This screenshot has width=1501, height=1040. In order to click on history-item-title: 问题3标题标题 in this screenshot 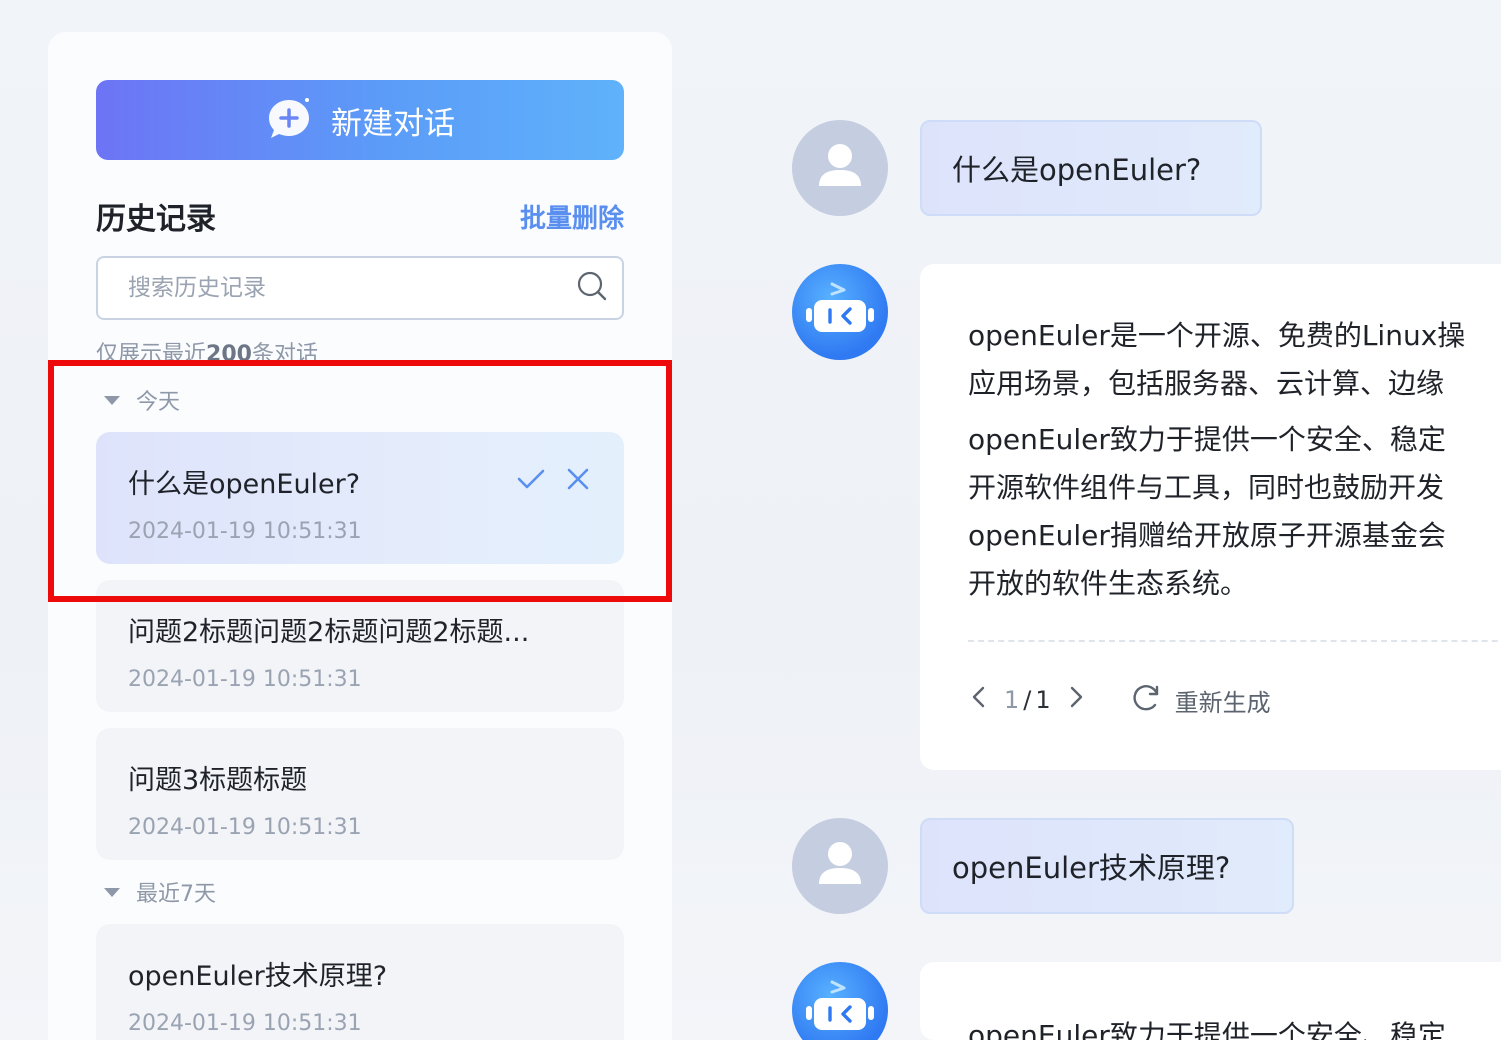, I will do `click(218, 780)`.